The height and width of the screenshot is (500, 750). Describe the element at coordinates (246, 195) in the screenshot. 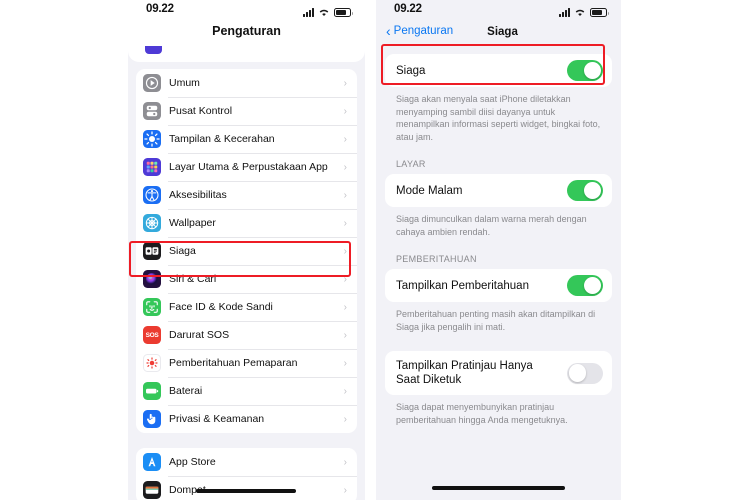

I see `sidebar-item-aksesibilitas: Aksesibilitas ›` at that location.